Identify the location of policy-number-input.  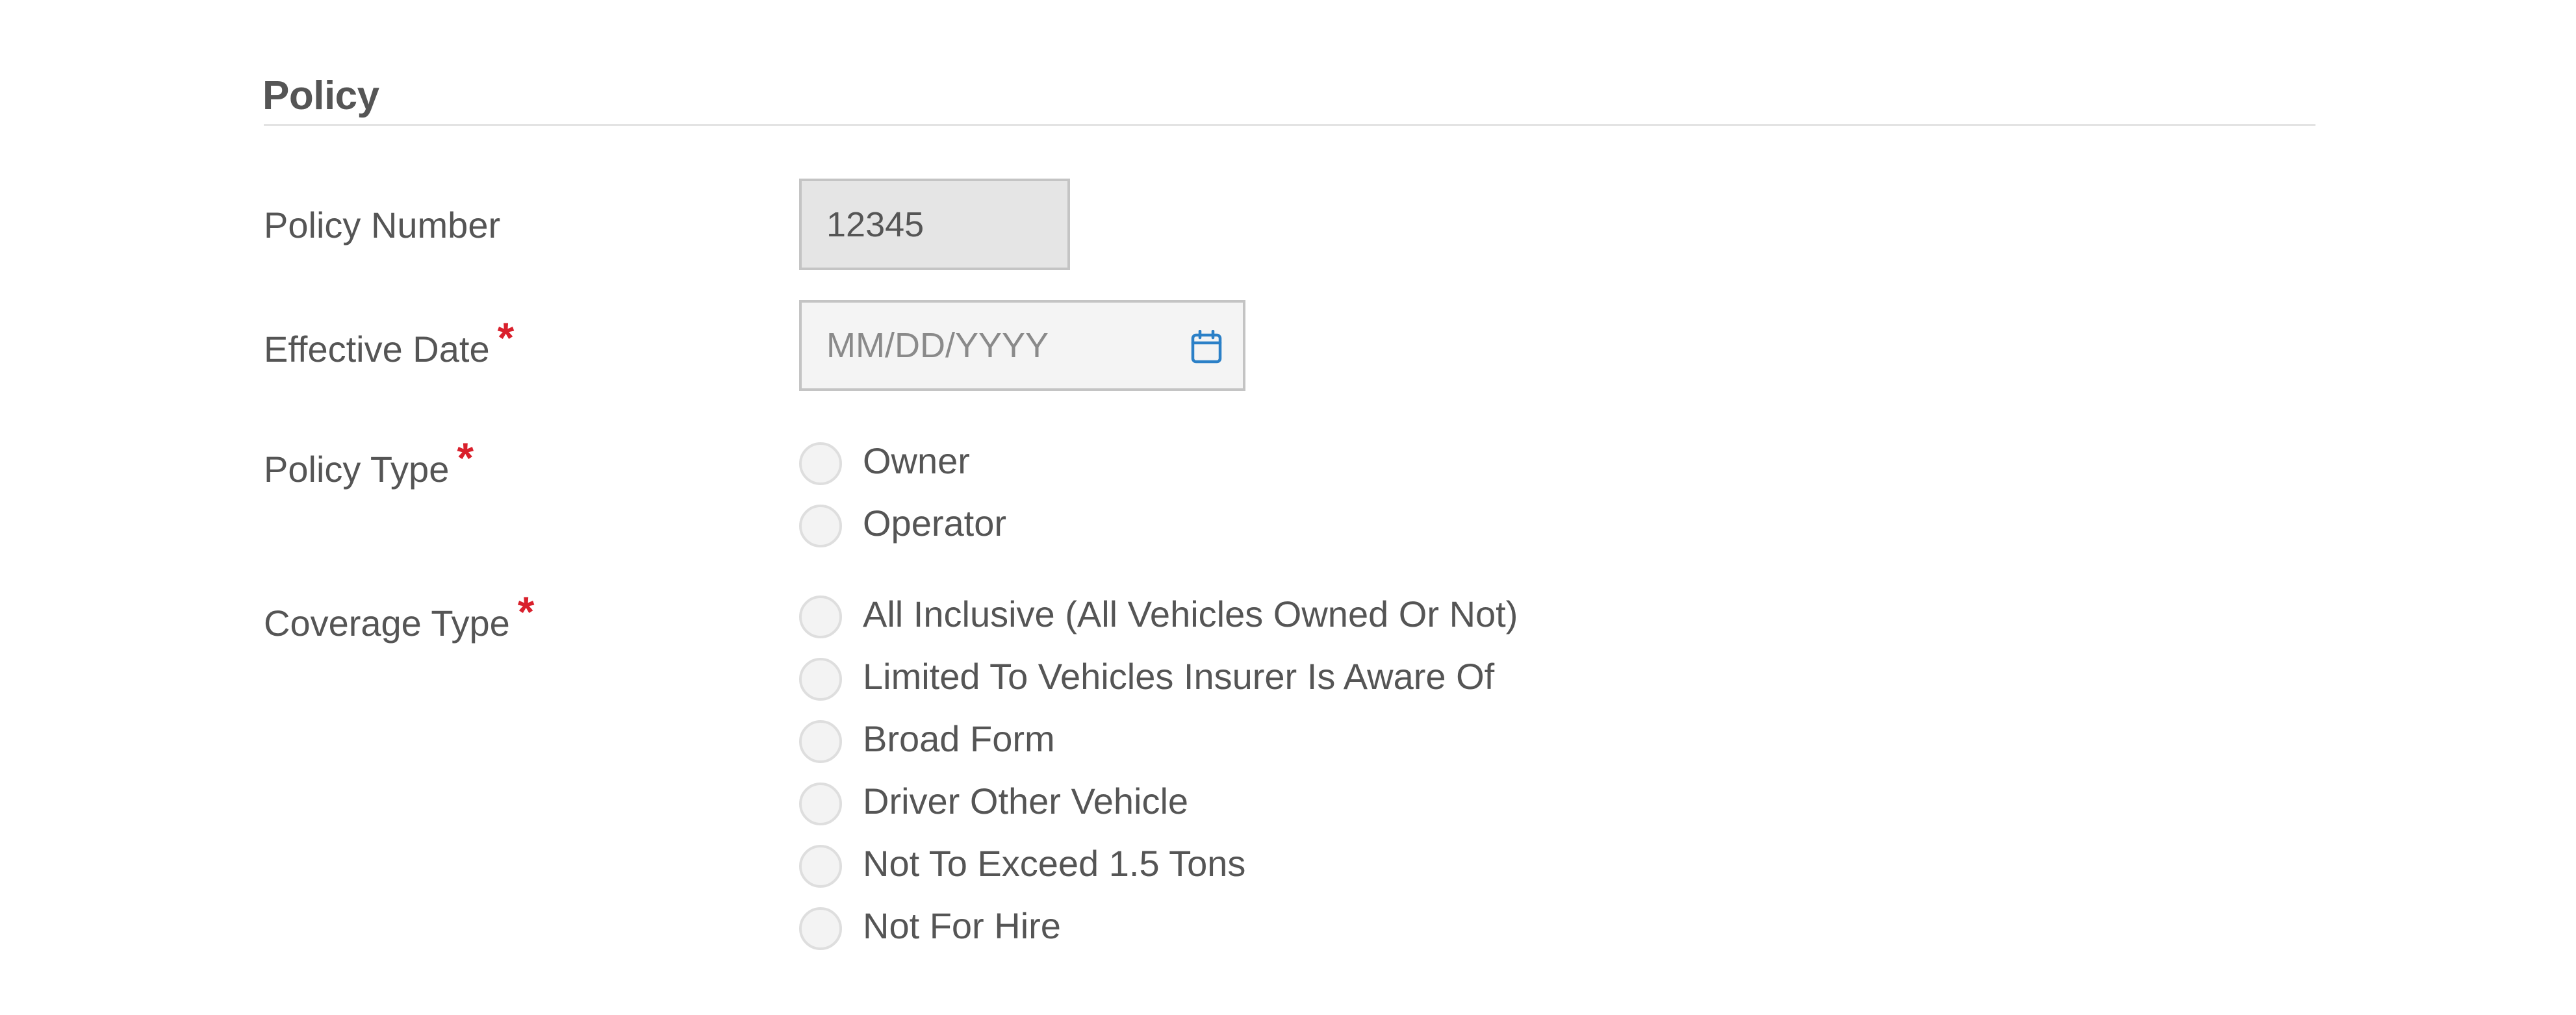
(934, 225).